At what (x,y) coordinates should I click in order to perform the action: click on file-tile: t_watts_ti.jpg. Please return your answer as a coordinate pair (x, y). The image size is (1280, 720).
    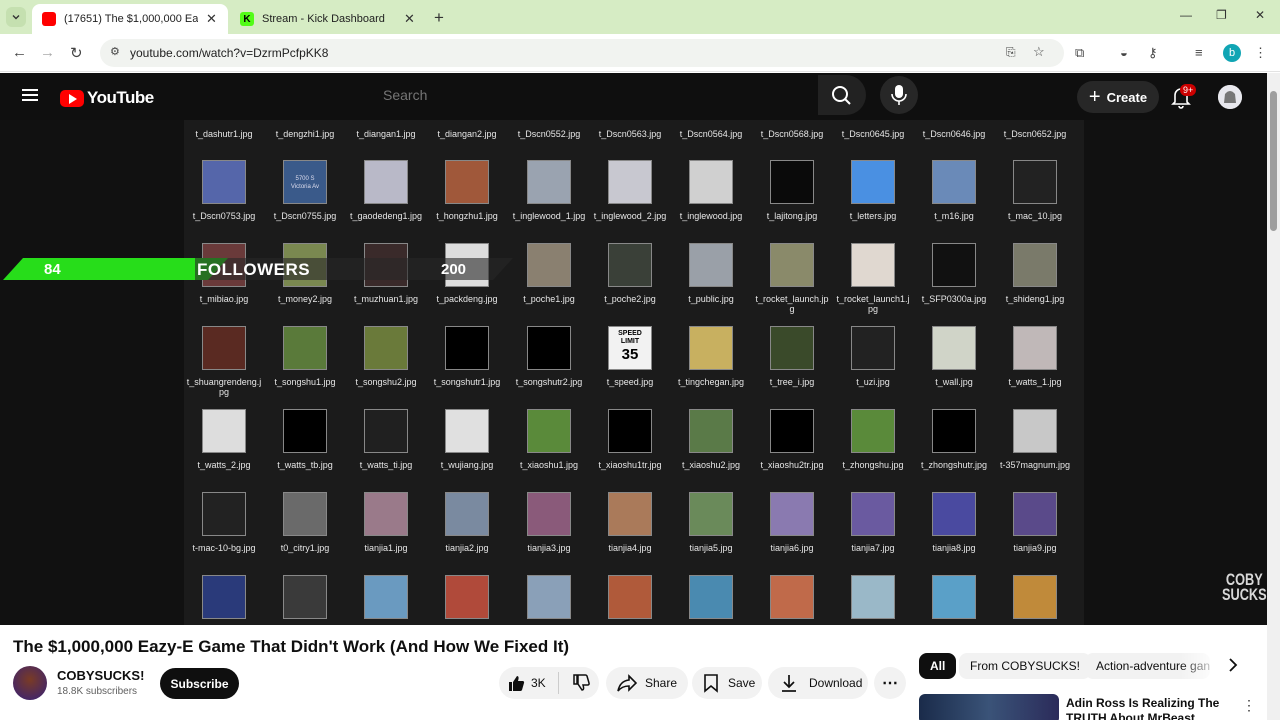
    Looking at the image, I should click on (386, 439).